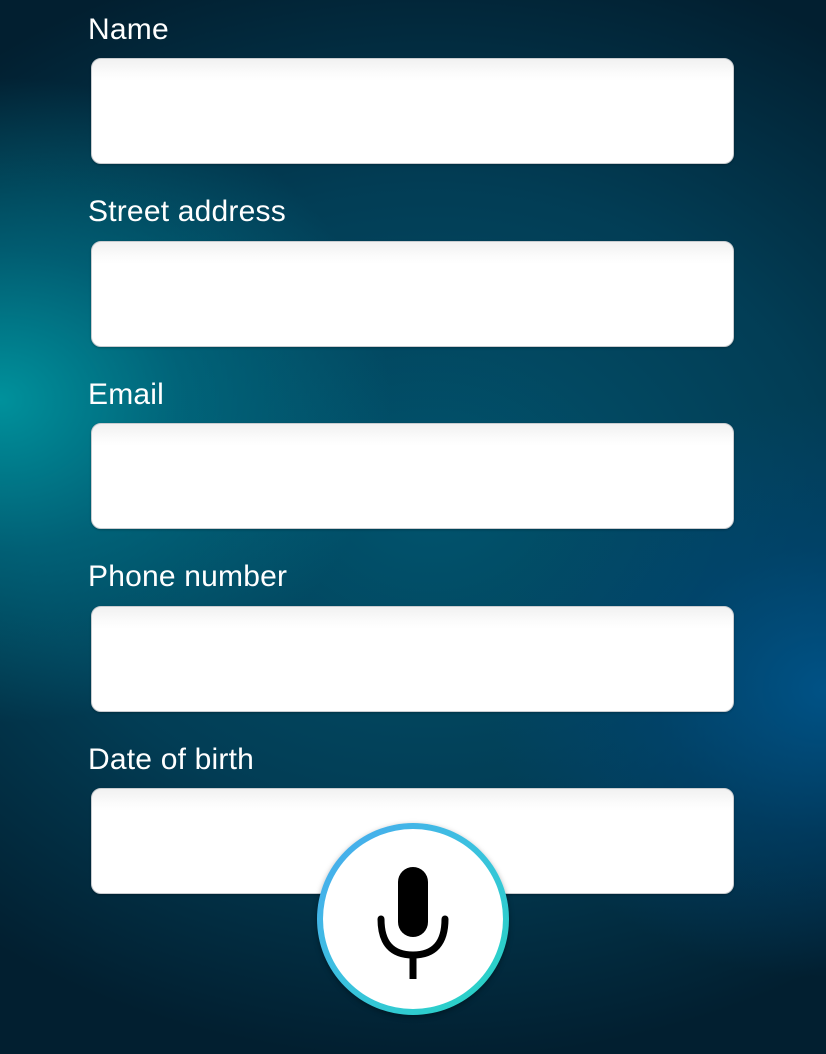 This screenshot has height=1054, width=826. I want to click on date-of-birth-label: Date of birth, so click(171, 759).